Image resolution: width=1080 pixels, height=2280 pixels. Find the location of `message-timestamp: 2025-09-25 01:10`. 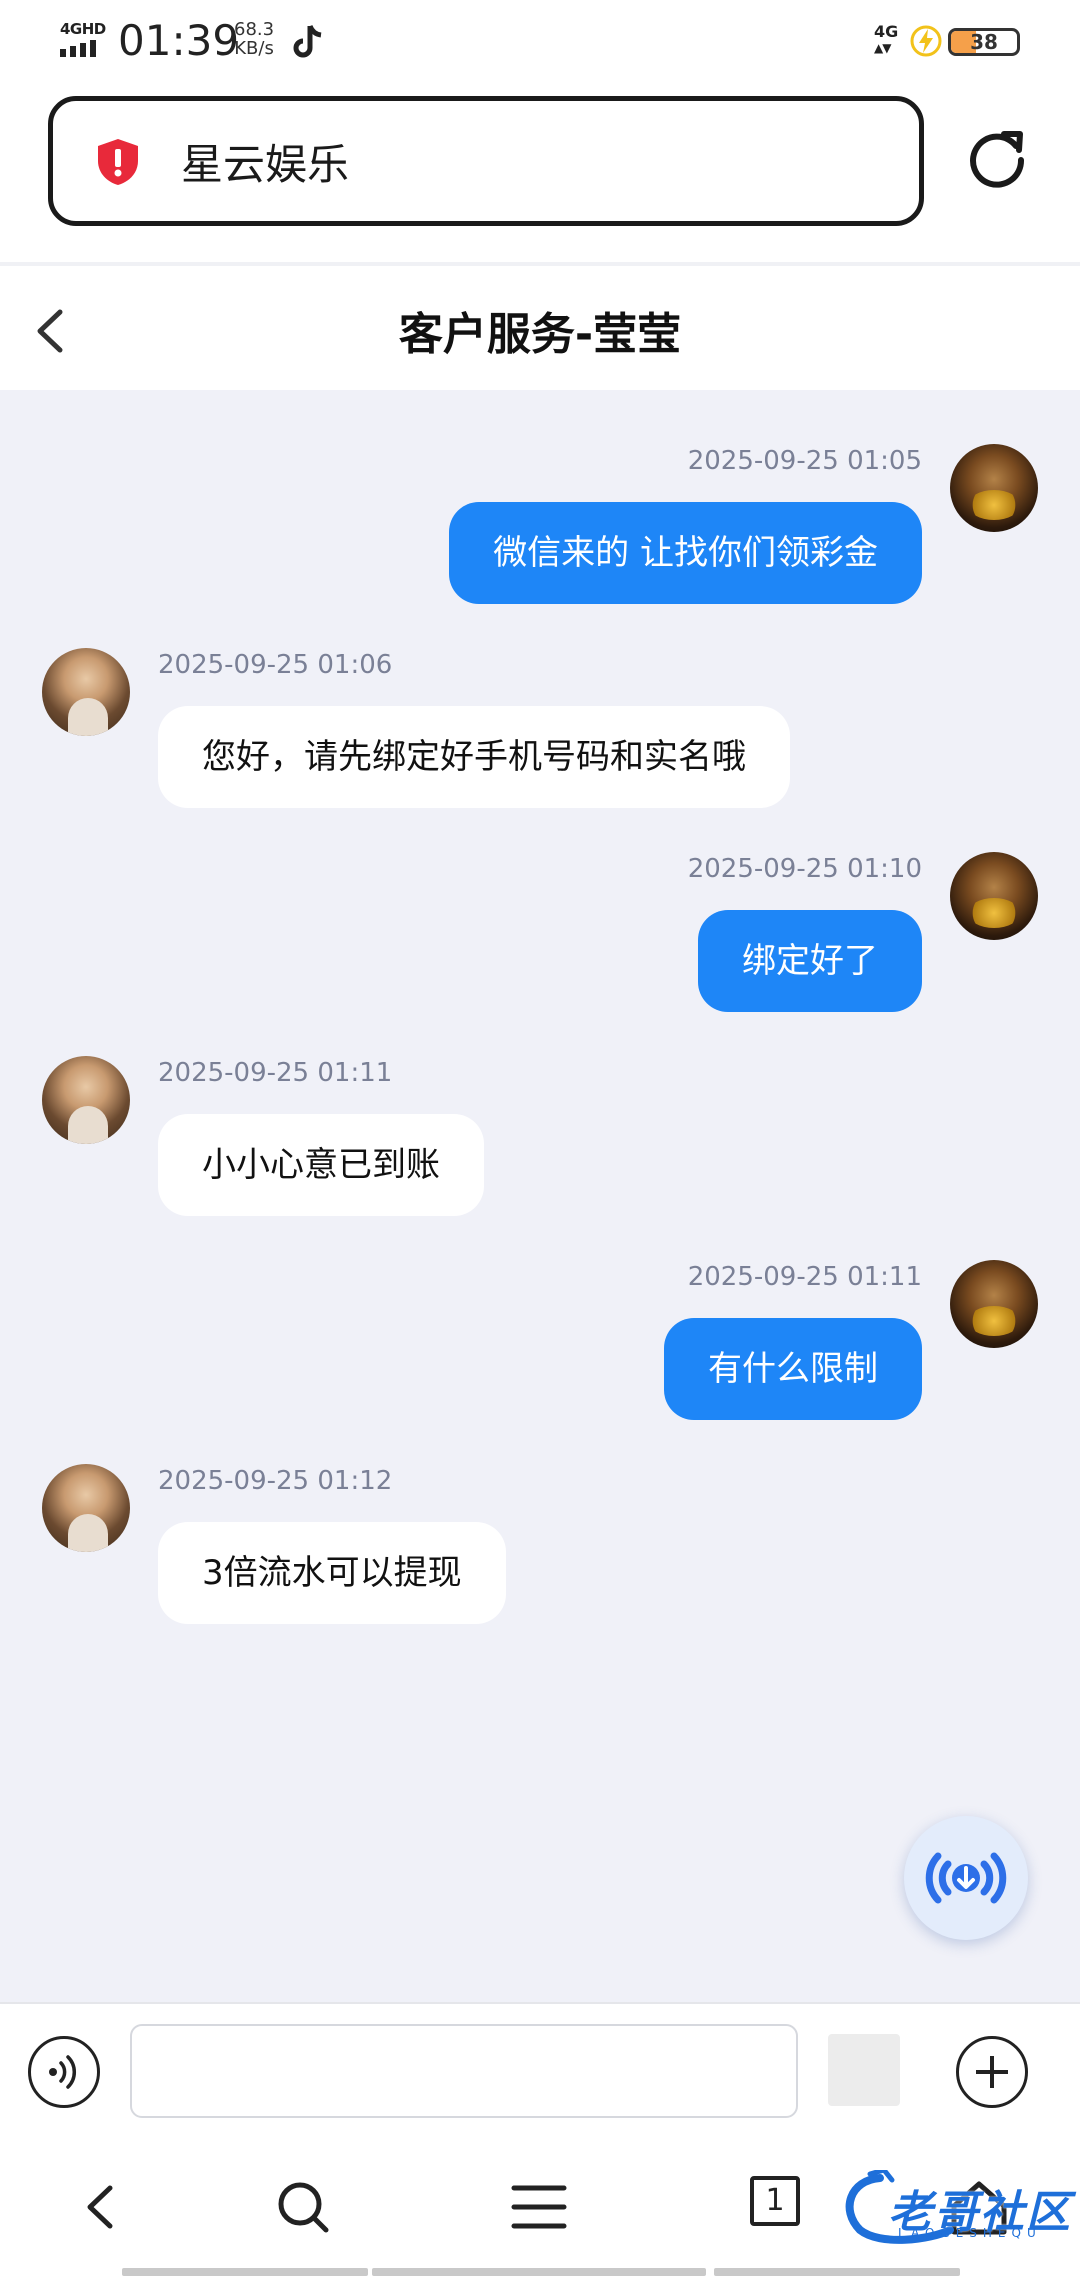

message-timestamp: 2025-09-25 01:10 is located at coordinates (804, 869).